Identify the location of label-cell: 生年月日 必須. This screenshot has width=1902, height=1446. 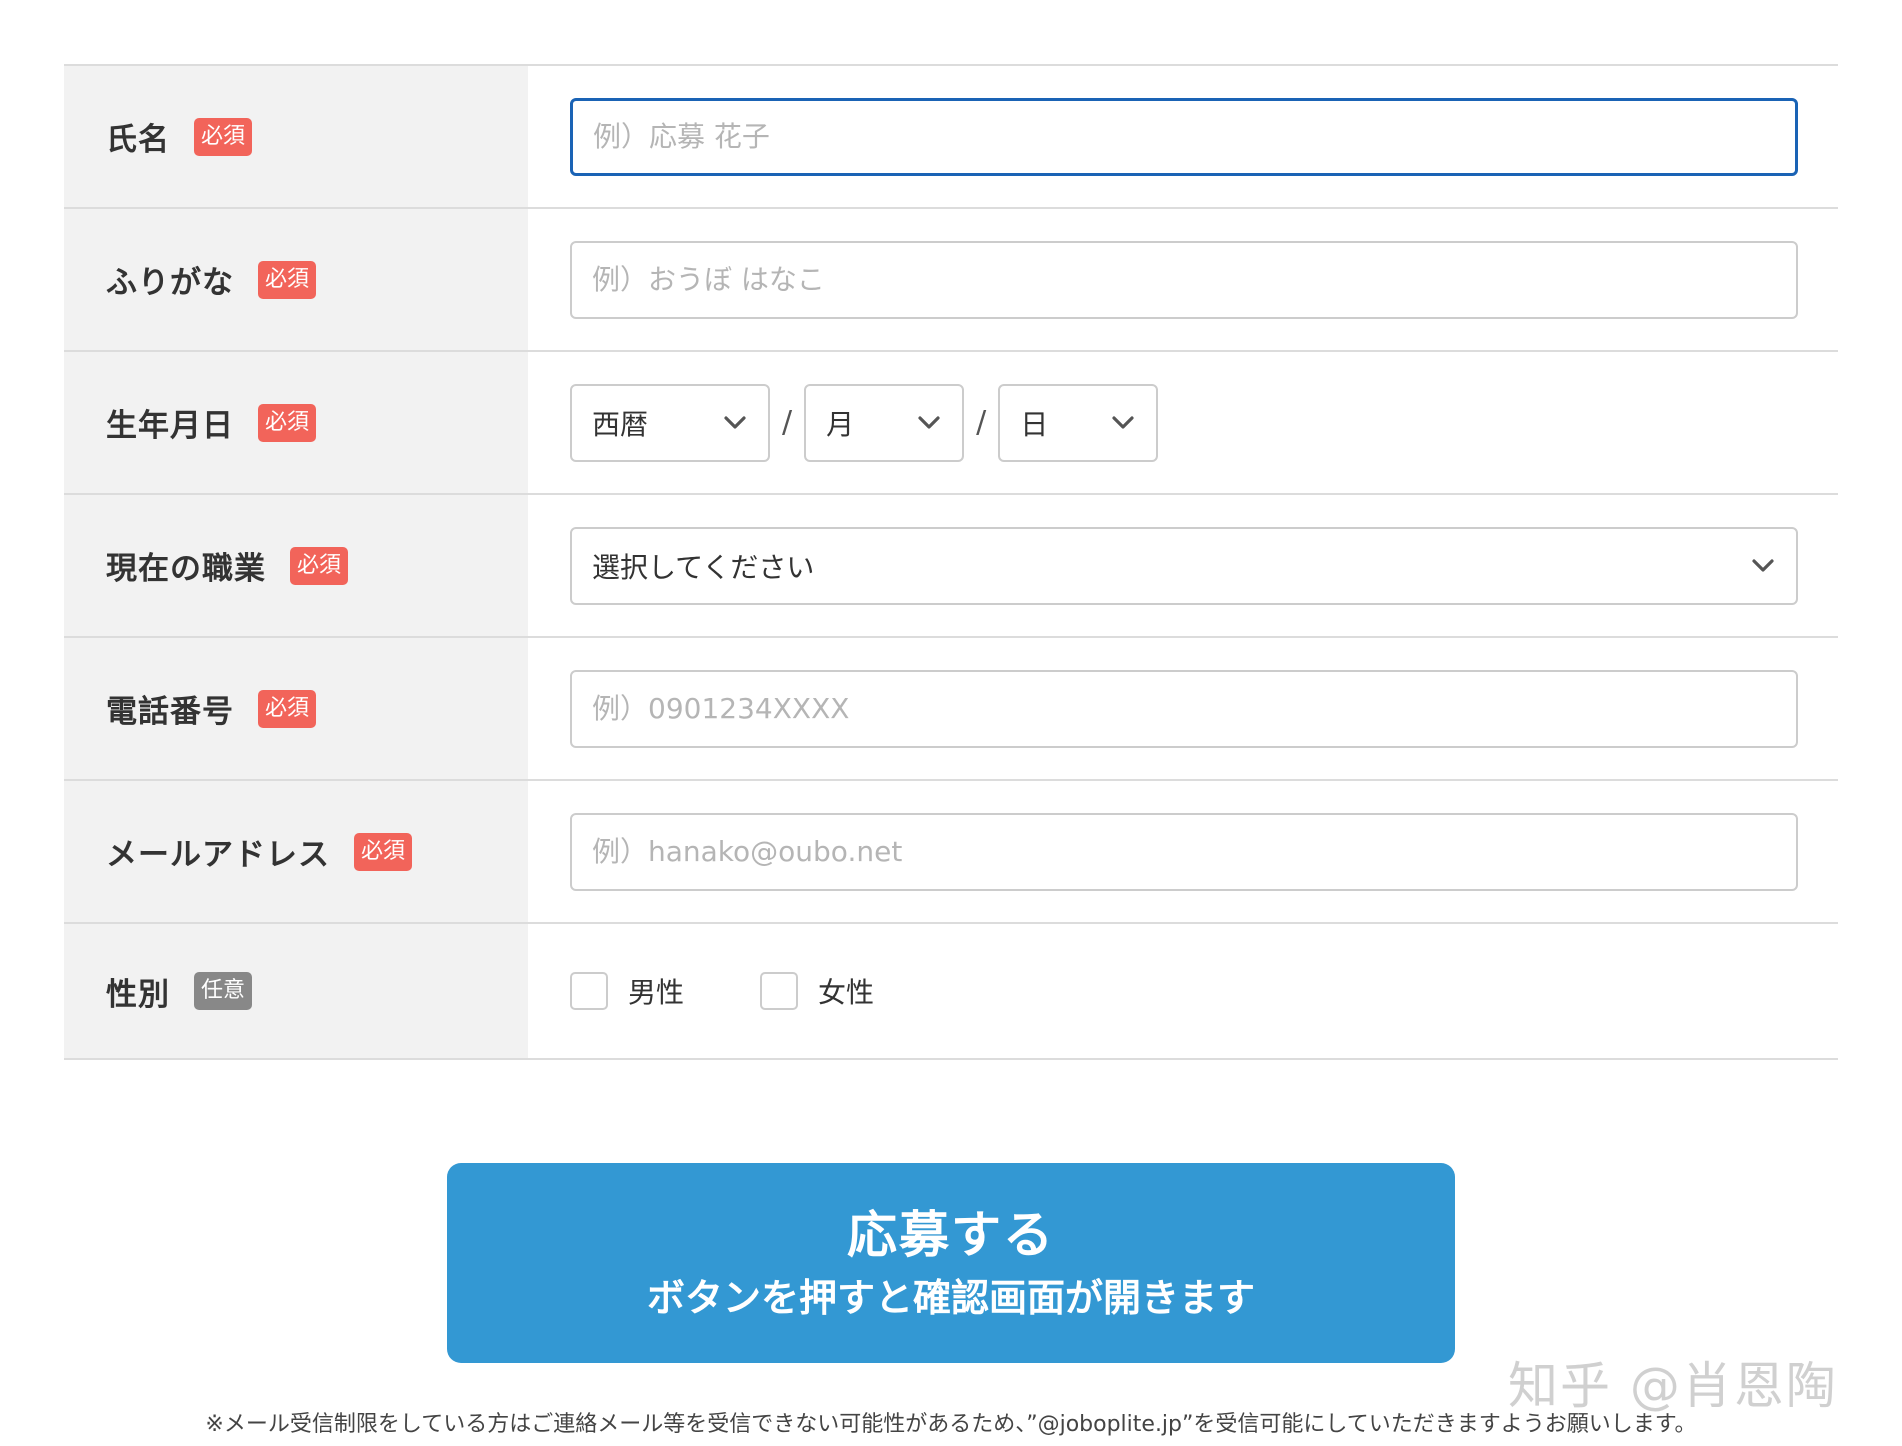
(296, 422).